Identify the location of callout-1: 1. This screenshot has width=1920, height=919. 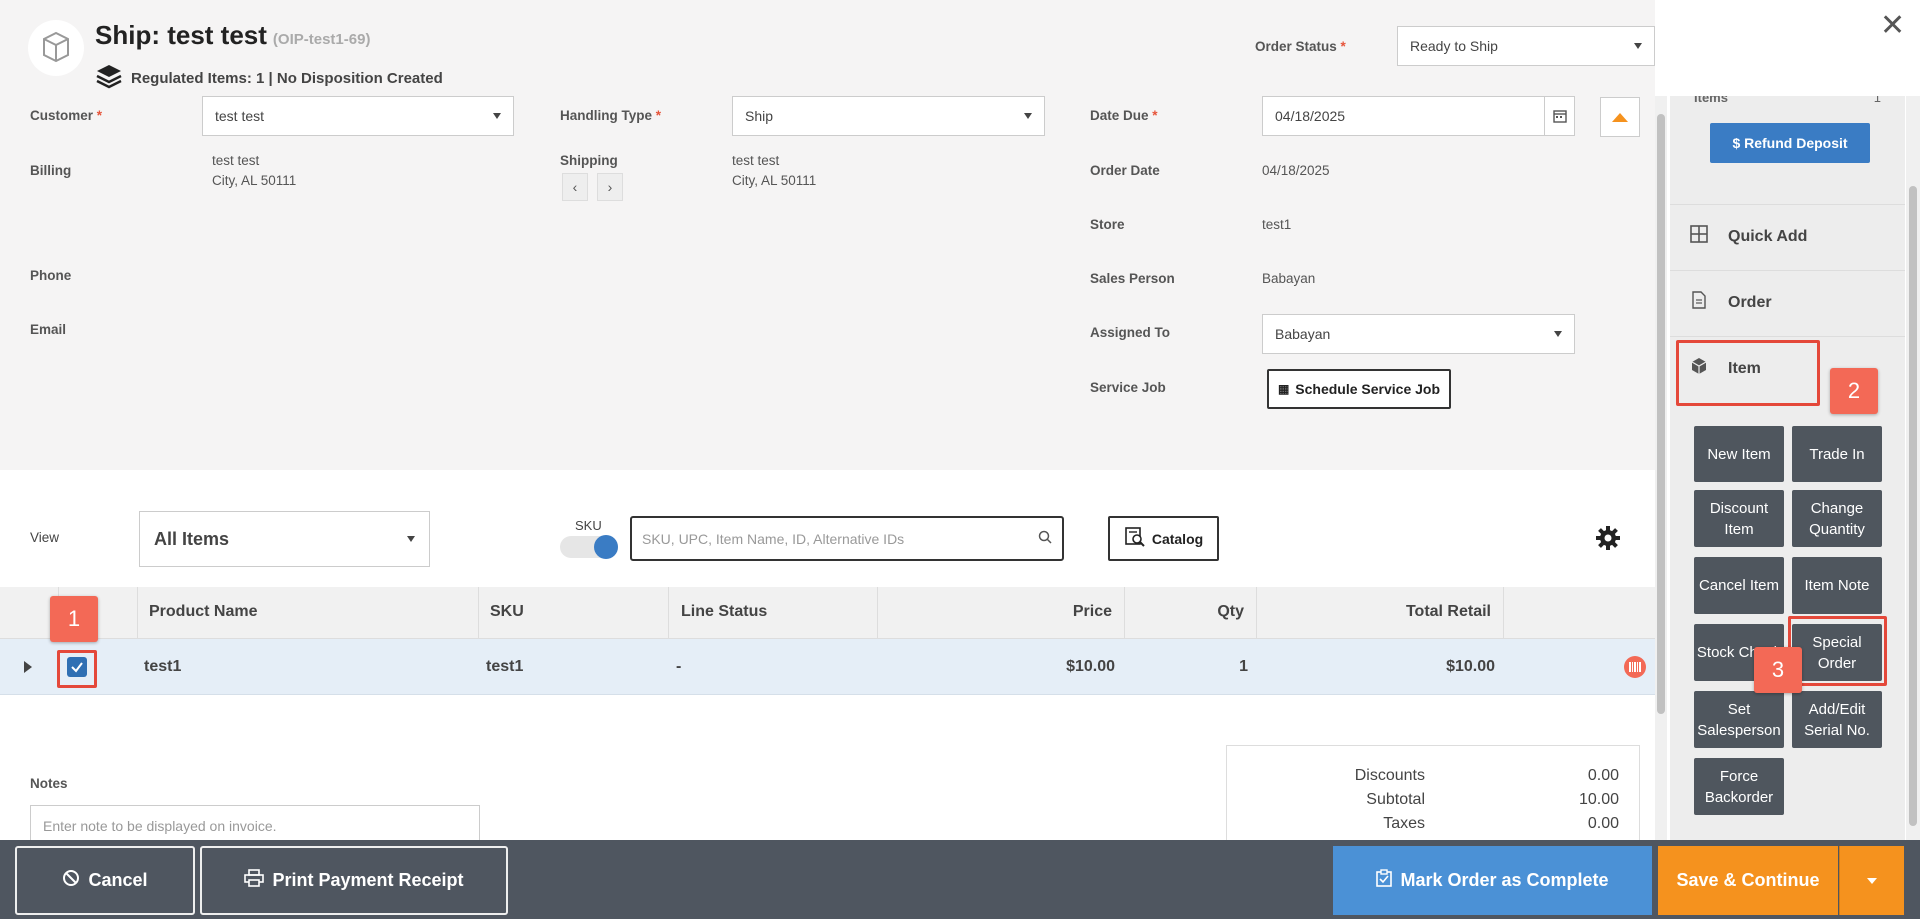
(74, 619).